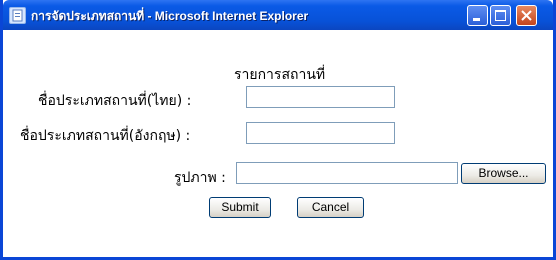 This screenshot has height=260, width=556. What do you see at coordinates (115, 101) in the screenshot?
I see `thai-name-label: ชื่อประเภทสถานที่(ไทย) :` at bounding box center [115, 101].